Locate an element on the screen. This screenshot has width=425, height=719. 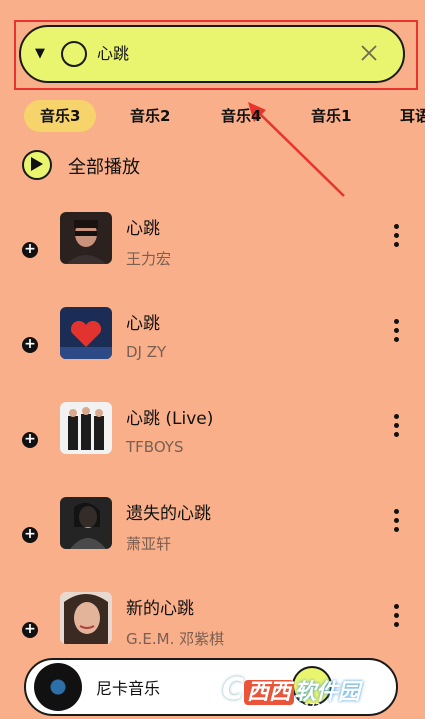
list-item: + 心跳 DJ ZY is located at coordinates (212, 353).